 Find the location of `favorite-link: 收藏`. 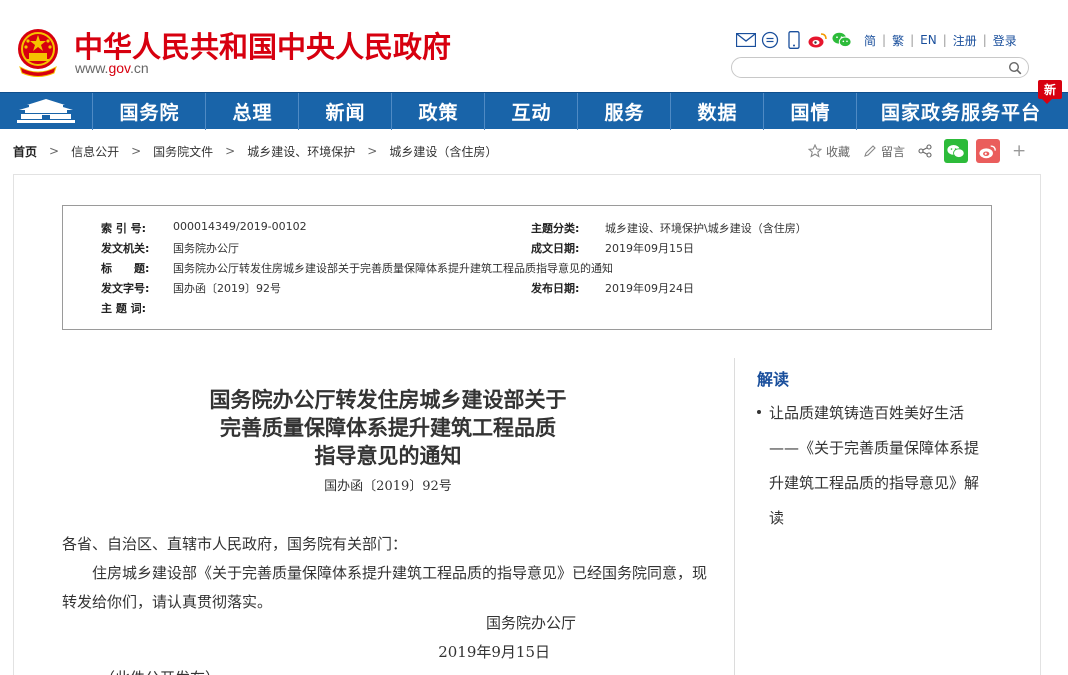

favorite-link: 收藏 is located at coordinates (838, 151).